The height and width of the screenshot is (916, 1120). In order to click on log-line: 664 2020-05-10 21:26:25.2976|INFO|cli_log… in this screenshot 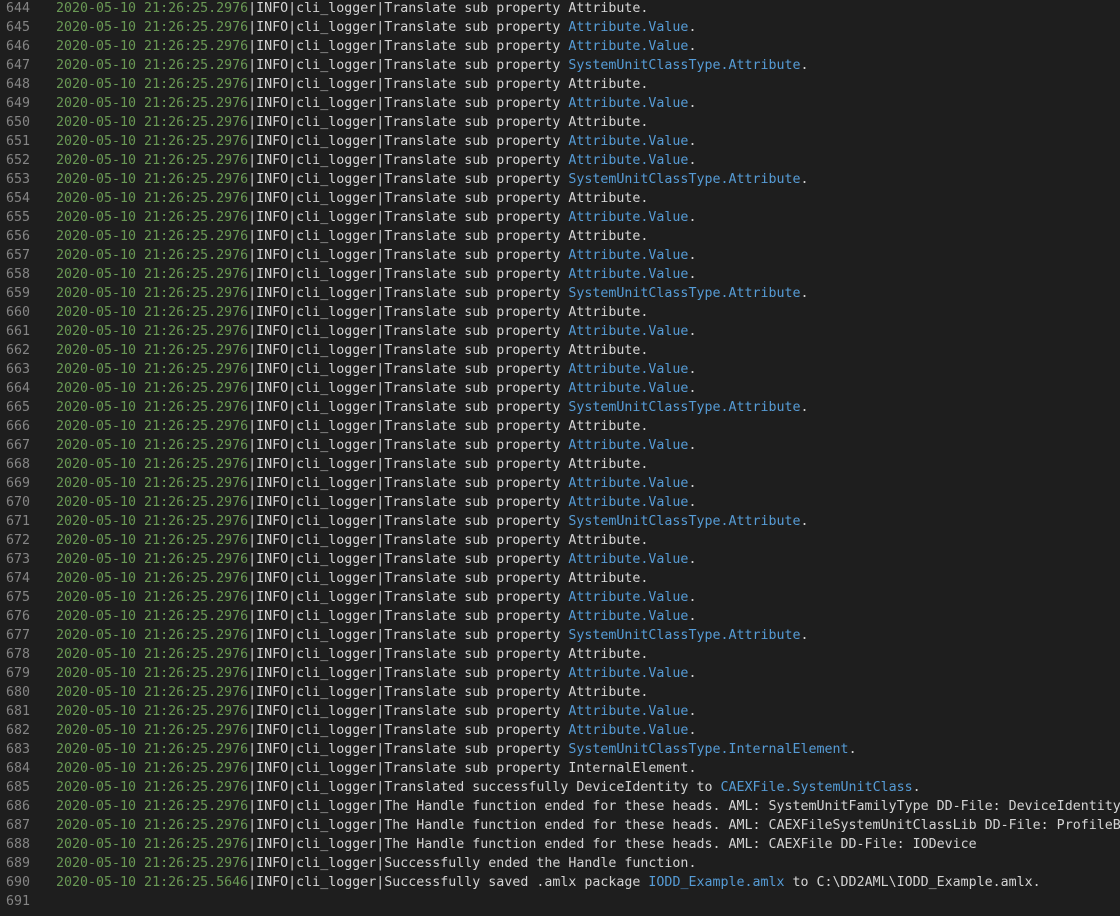, I will do `click(560, 388)`.